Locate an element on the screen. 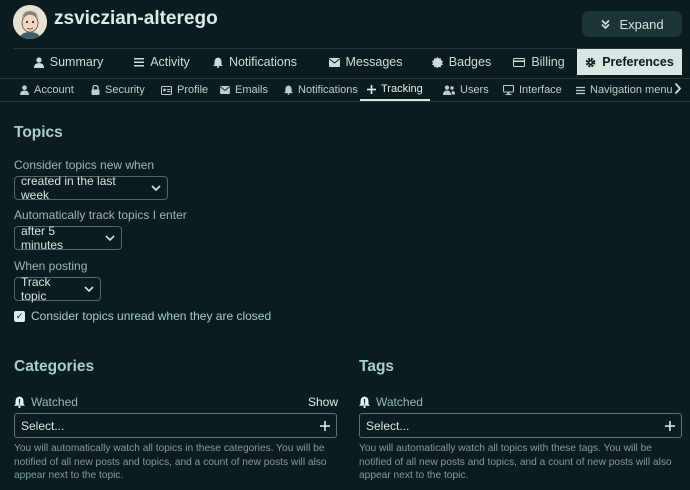  id-card-icon is located at coordinates (166, 90).